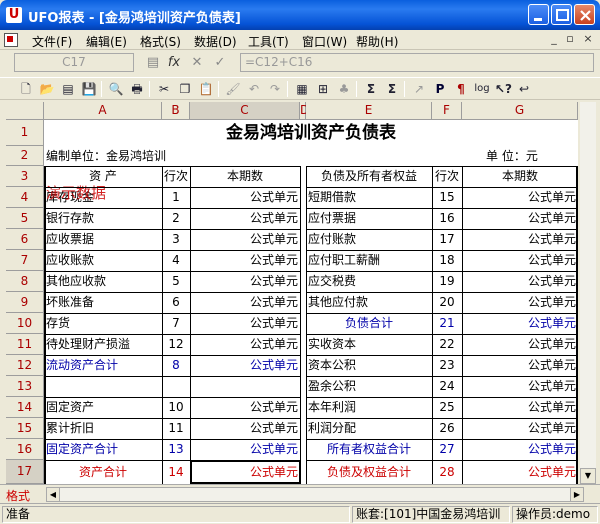 The height and width of the screenshot is (524, 600). What do you see at coordinates (176, 281) in the screenshot?
I see `asset-line-no-cell: 5` at bounding box center [176, 281].